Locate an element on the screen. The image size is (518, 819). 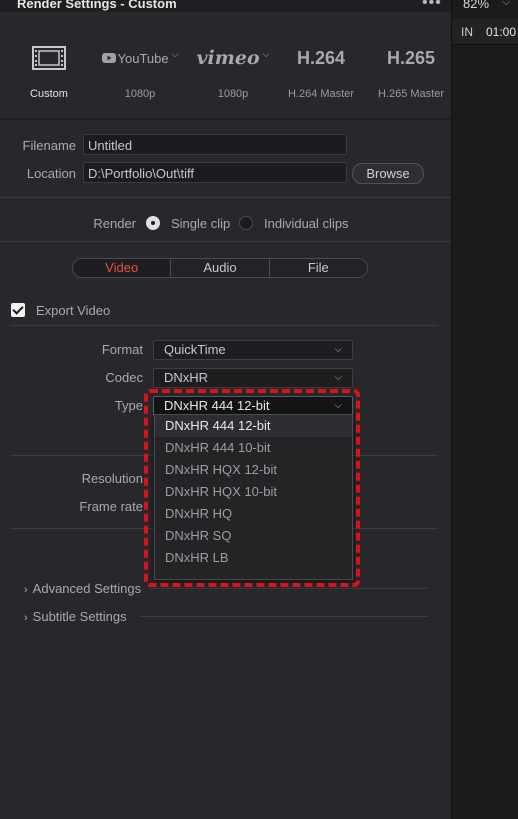
format-select: QuickTime ⌵ is located at coordinates (253, 350).